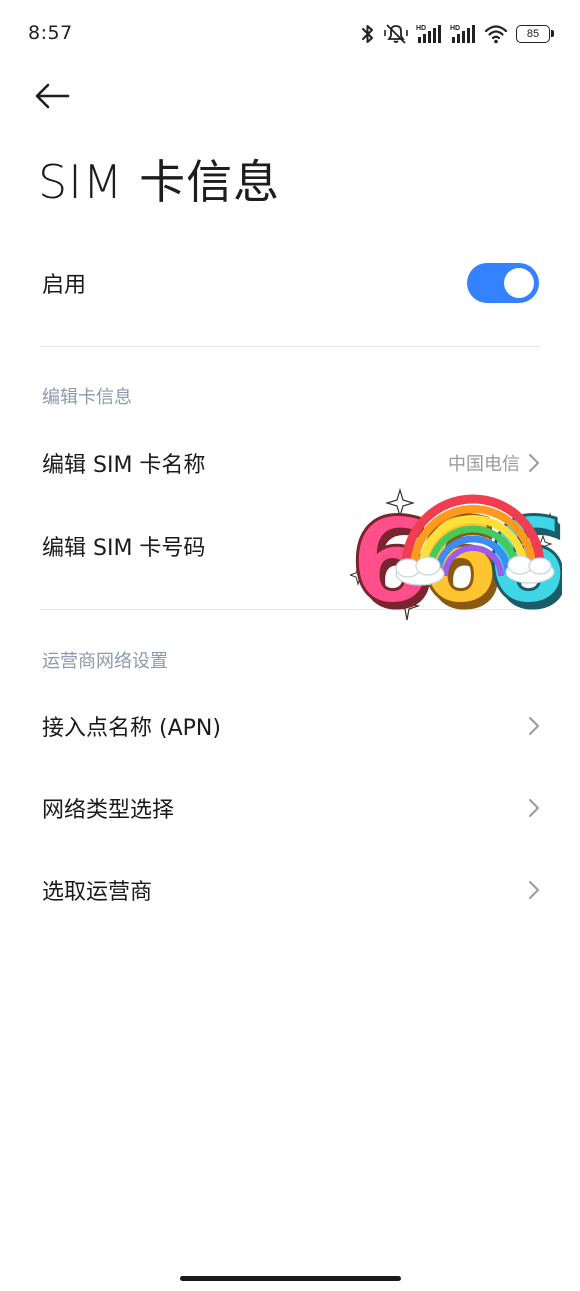  Describe the element at coordinates (503, 283) in the screenshot. I see `enable-toggle` at that location.